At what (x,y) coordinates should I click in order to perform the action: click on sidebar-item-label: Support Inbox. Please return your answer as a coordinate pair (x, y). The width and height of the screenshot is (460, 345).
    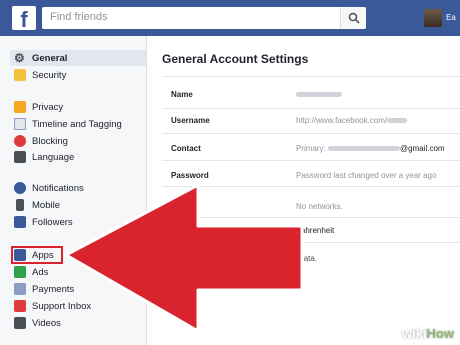
    Looking at the image, I should click on (62, 306).